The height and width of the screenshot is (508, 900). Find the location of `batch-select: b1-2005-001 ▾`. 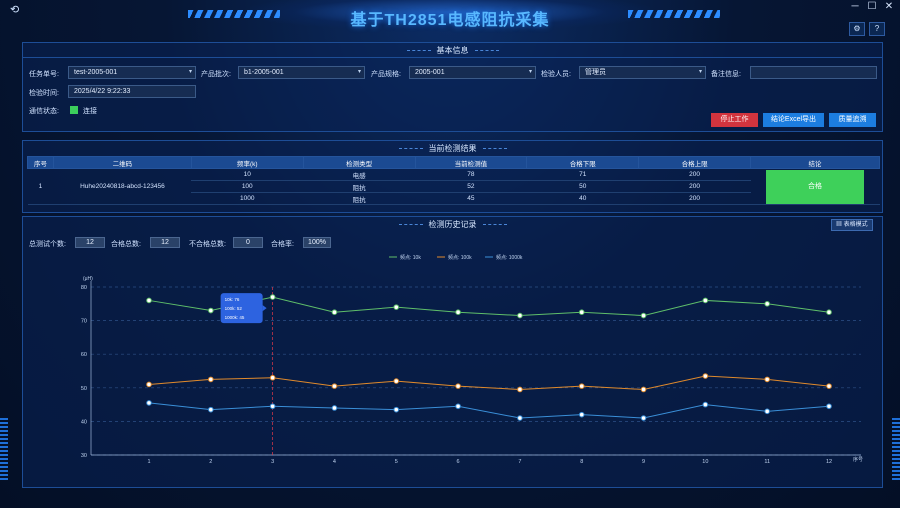

batch-select: b1-2005-001 ▾ is located at coordinates (301, 72).